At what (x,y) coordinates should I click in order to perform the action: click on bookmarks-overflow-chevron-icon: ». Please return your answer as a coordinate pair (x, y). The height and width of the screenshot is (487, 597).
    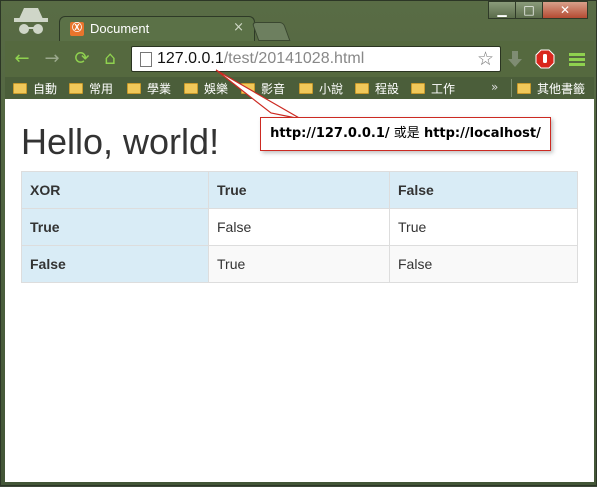
    Looking at the image, I should click on (494, 87).